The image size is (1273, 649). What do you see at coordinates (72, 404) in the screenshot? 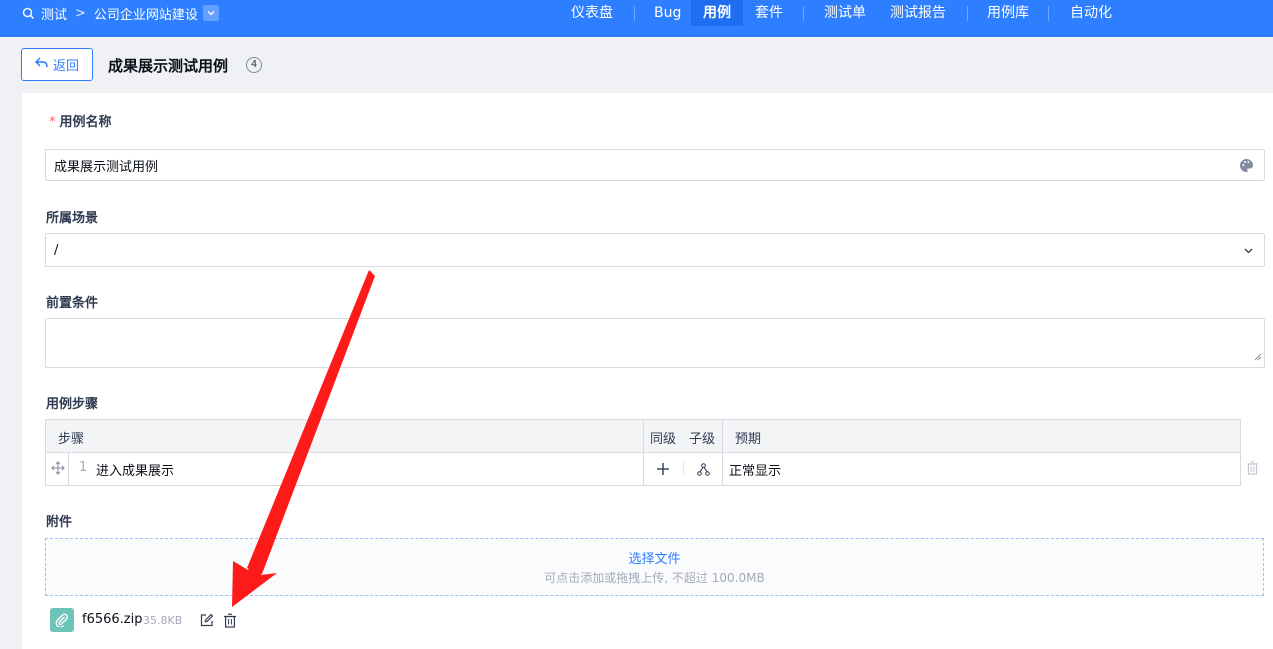
I see `steps-label: 用例步骤` at bounding box center [72, 404].